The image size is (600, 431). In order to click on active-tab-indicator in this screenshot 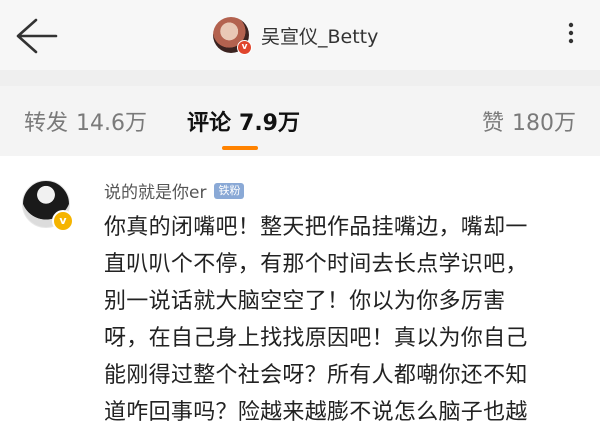, I will do `click(240, 148)`.